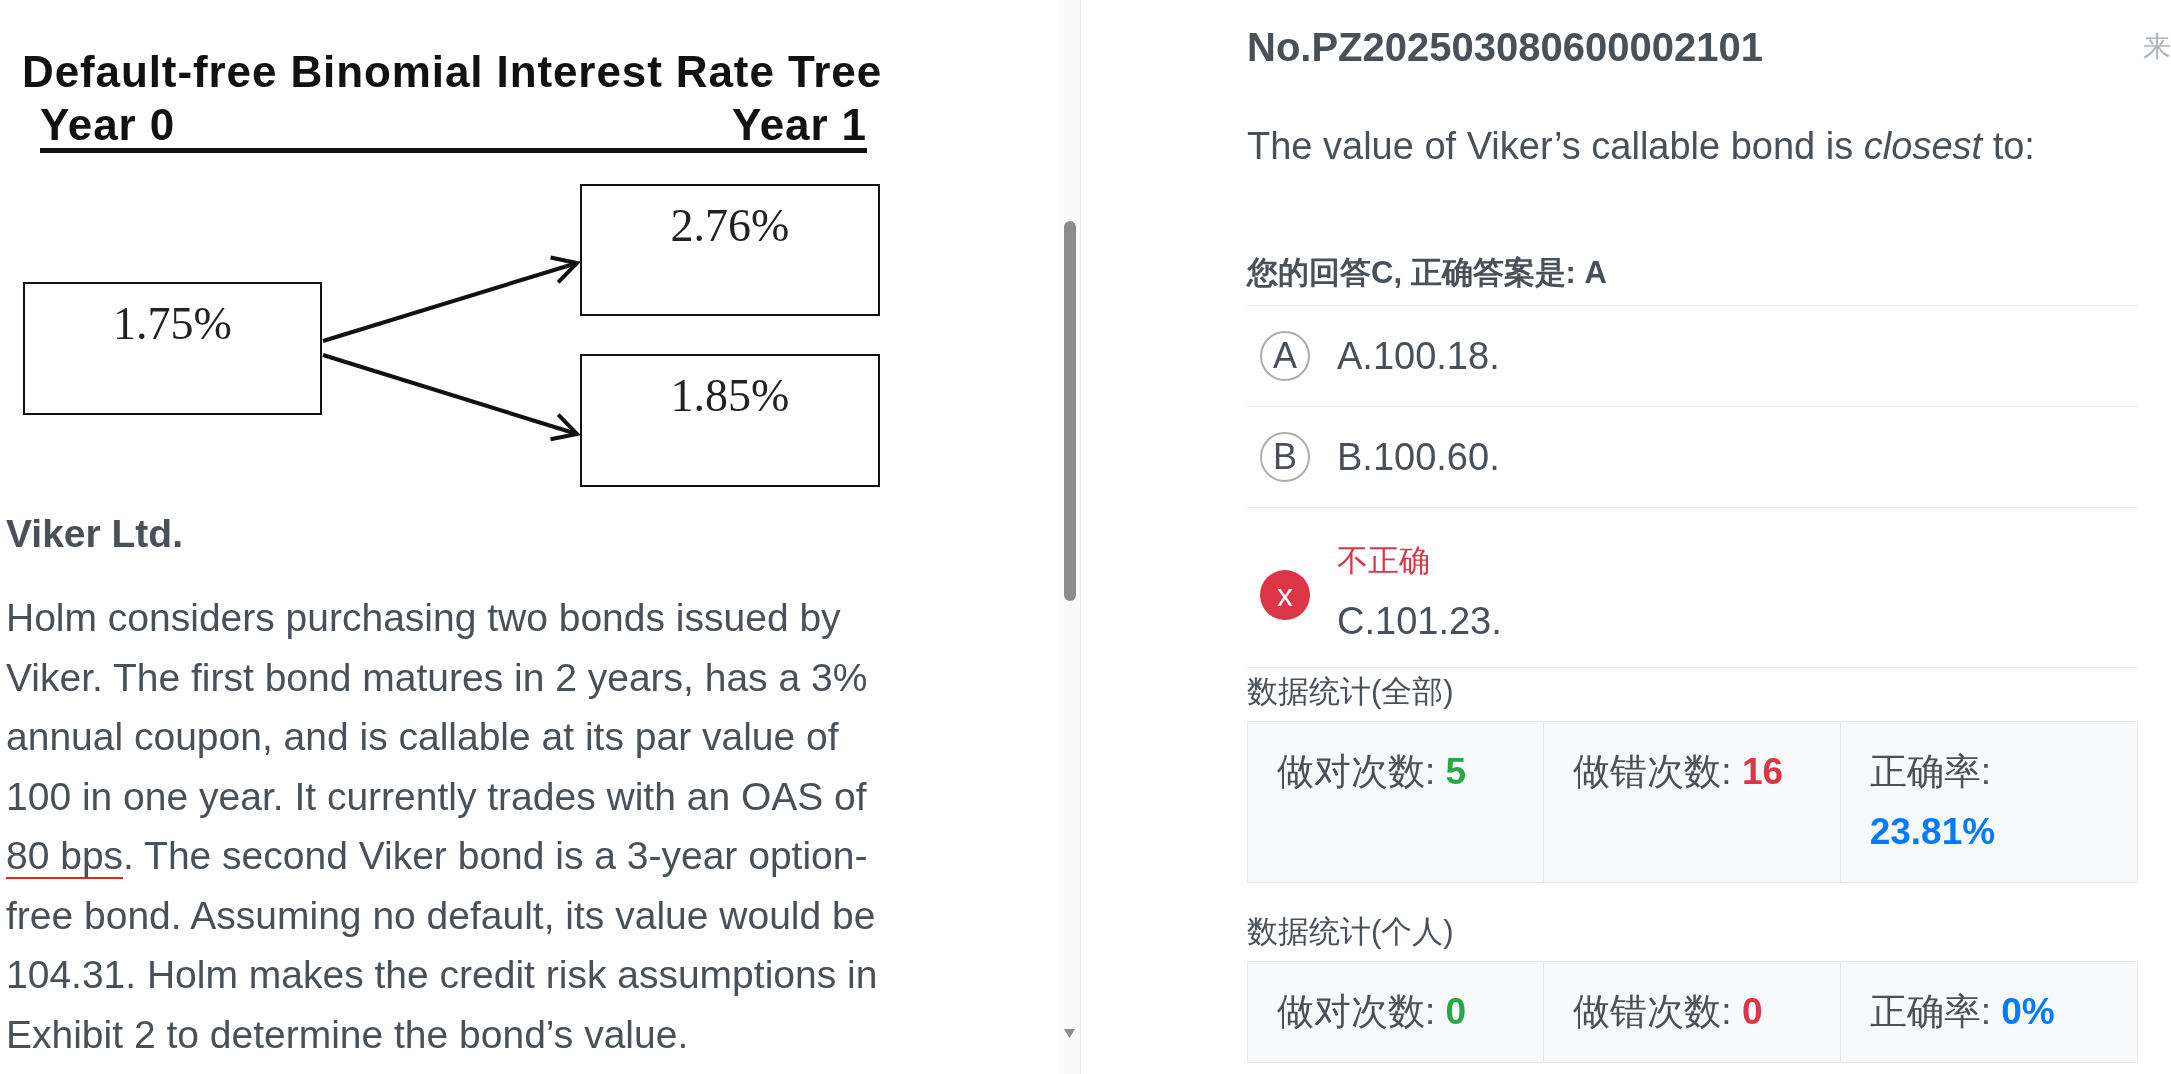 The width and height of the screenshot is (2171, 1074). Describe the element at coordinates (1384, 561) in the screenshot. I see `verdict-label: 不正确` at that location.